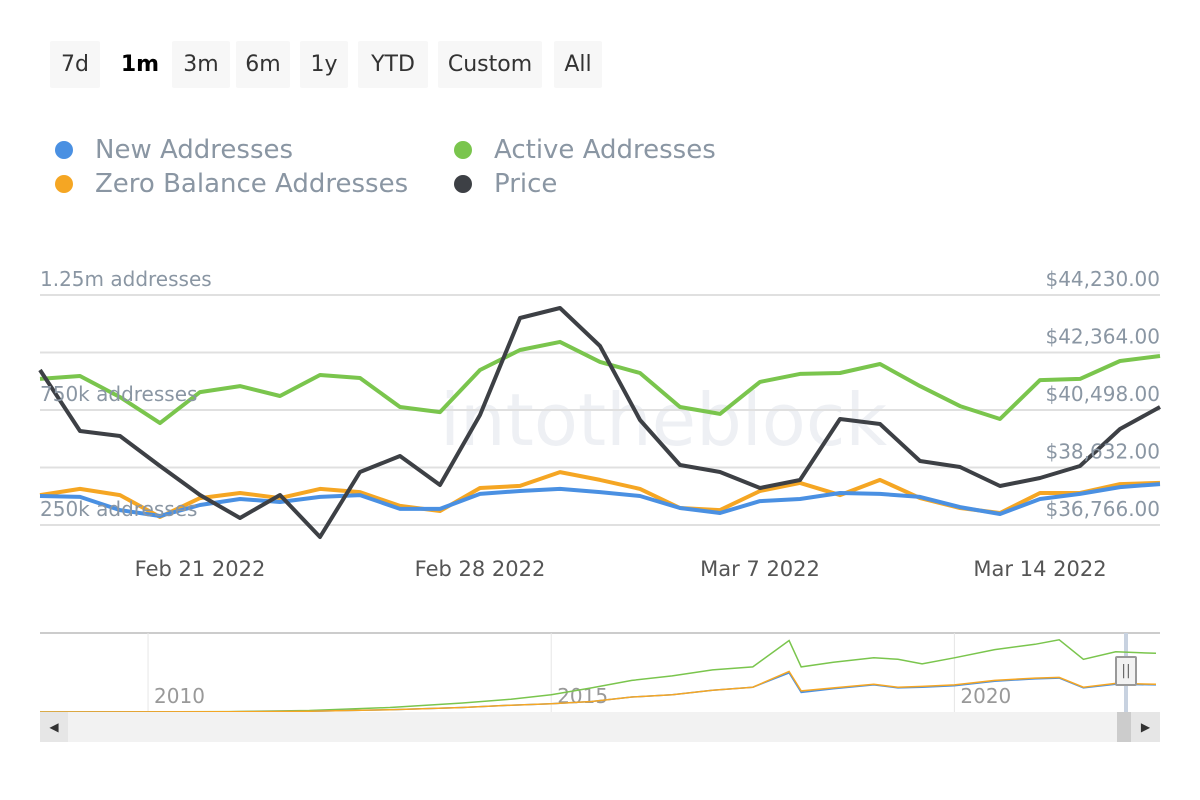 The image size is (1200, 800). What do you see at coordinates (1039, 569) in the screenshot?
I see `x-tick-label: Mar 14 2022` at bounding box center [1039, 569].